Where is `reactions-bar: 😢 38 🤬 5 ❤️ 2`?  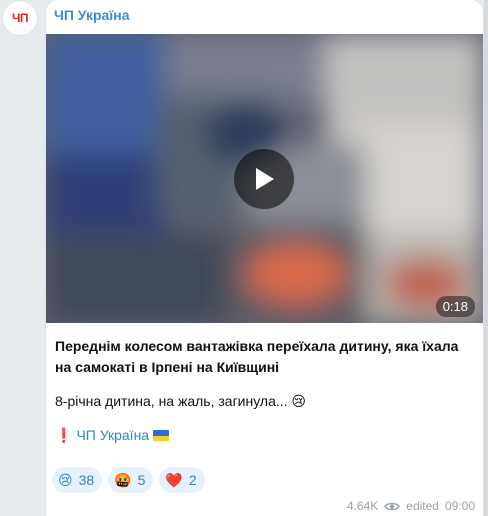 reactions-bar: 😢 38 🤬 5 ❤️ 2 is located at coordinates (128, 480).